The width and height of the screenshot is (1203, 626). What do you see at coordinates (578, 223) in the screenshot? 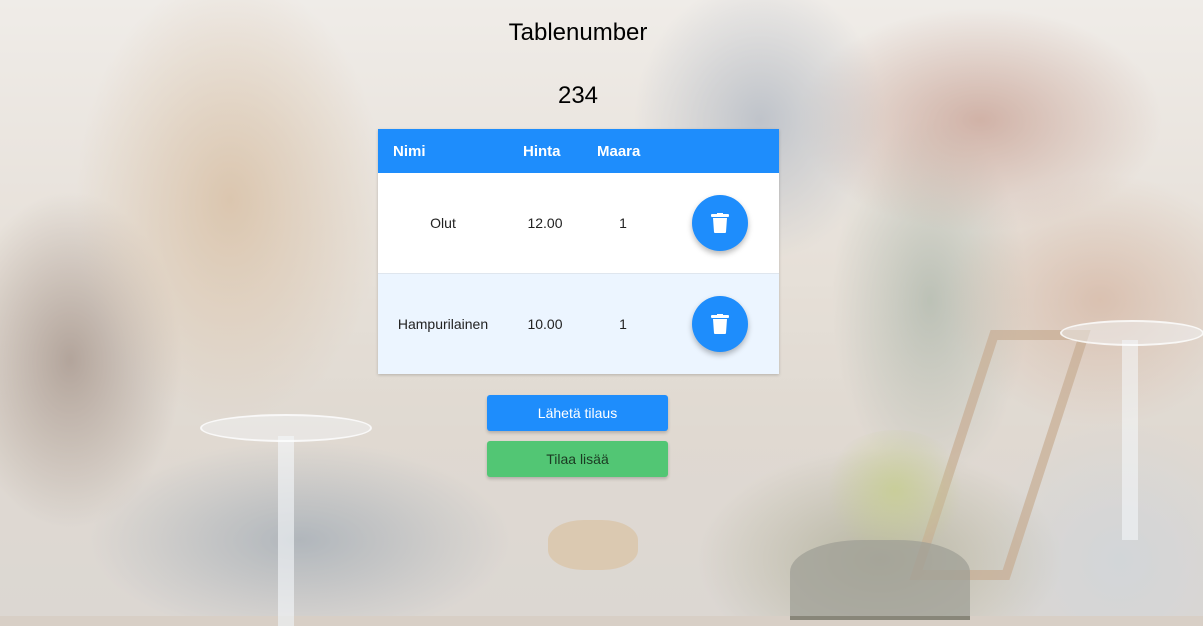
I see `table-row: Olut 12.00 1` at bounding box center [578, 223].